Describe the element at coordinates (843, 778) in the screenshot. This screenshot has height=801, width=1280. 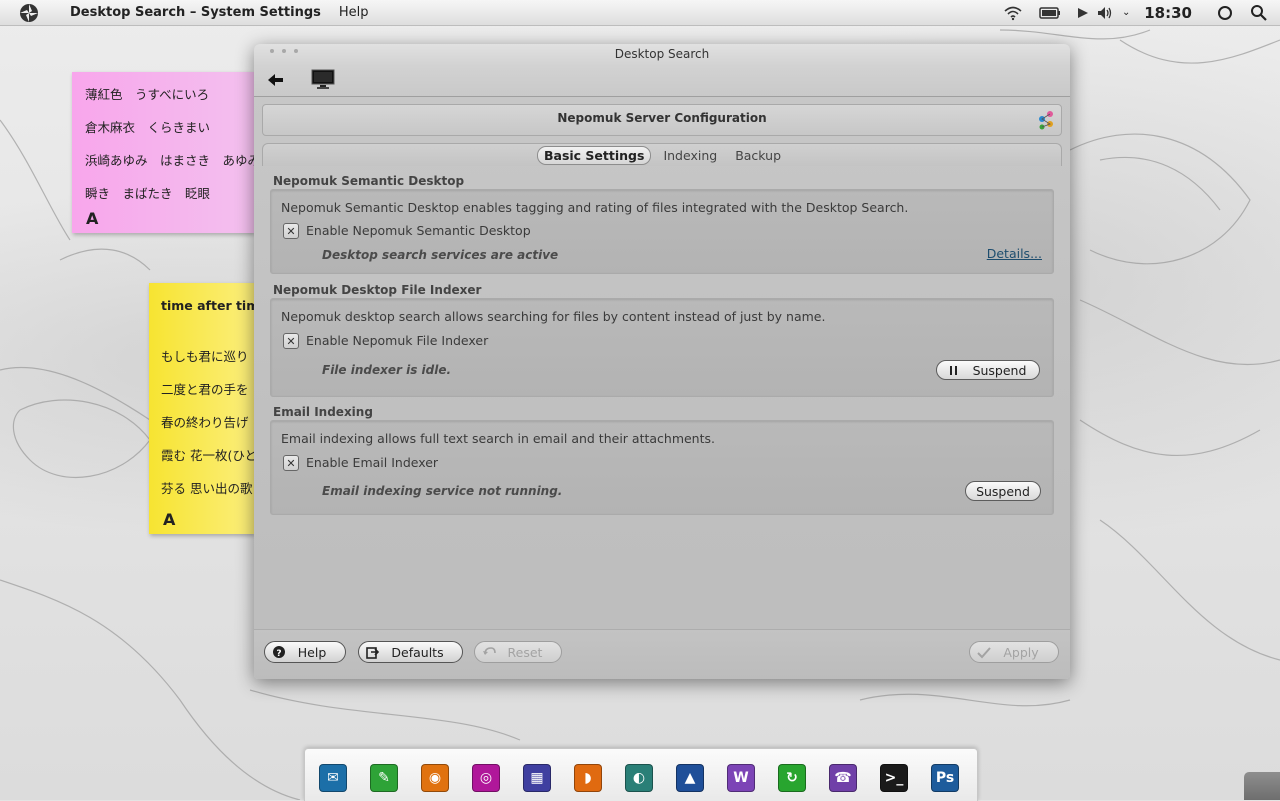
I see `phone-app-icon: ☎` at that location.